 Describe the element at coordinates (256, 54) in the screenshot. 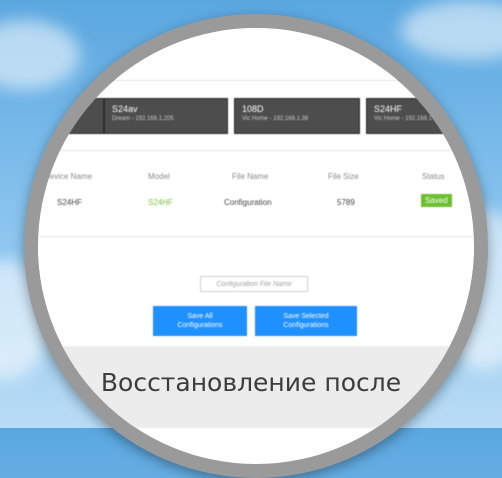

I see `top-panel` at that location.